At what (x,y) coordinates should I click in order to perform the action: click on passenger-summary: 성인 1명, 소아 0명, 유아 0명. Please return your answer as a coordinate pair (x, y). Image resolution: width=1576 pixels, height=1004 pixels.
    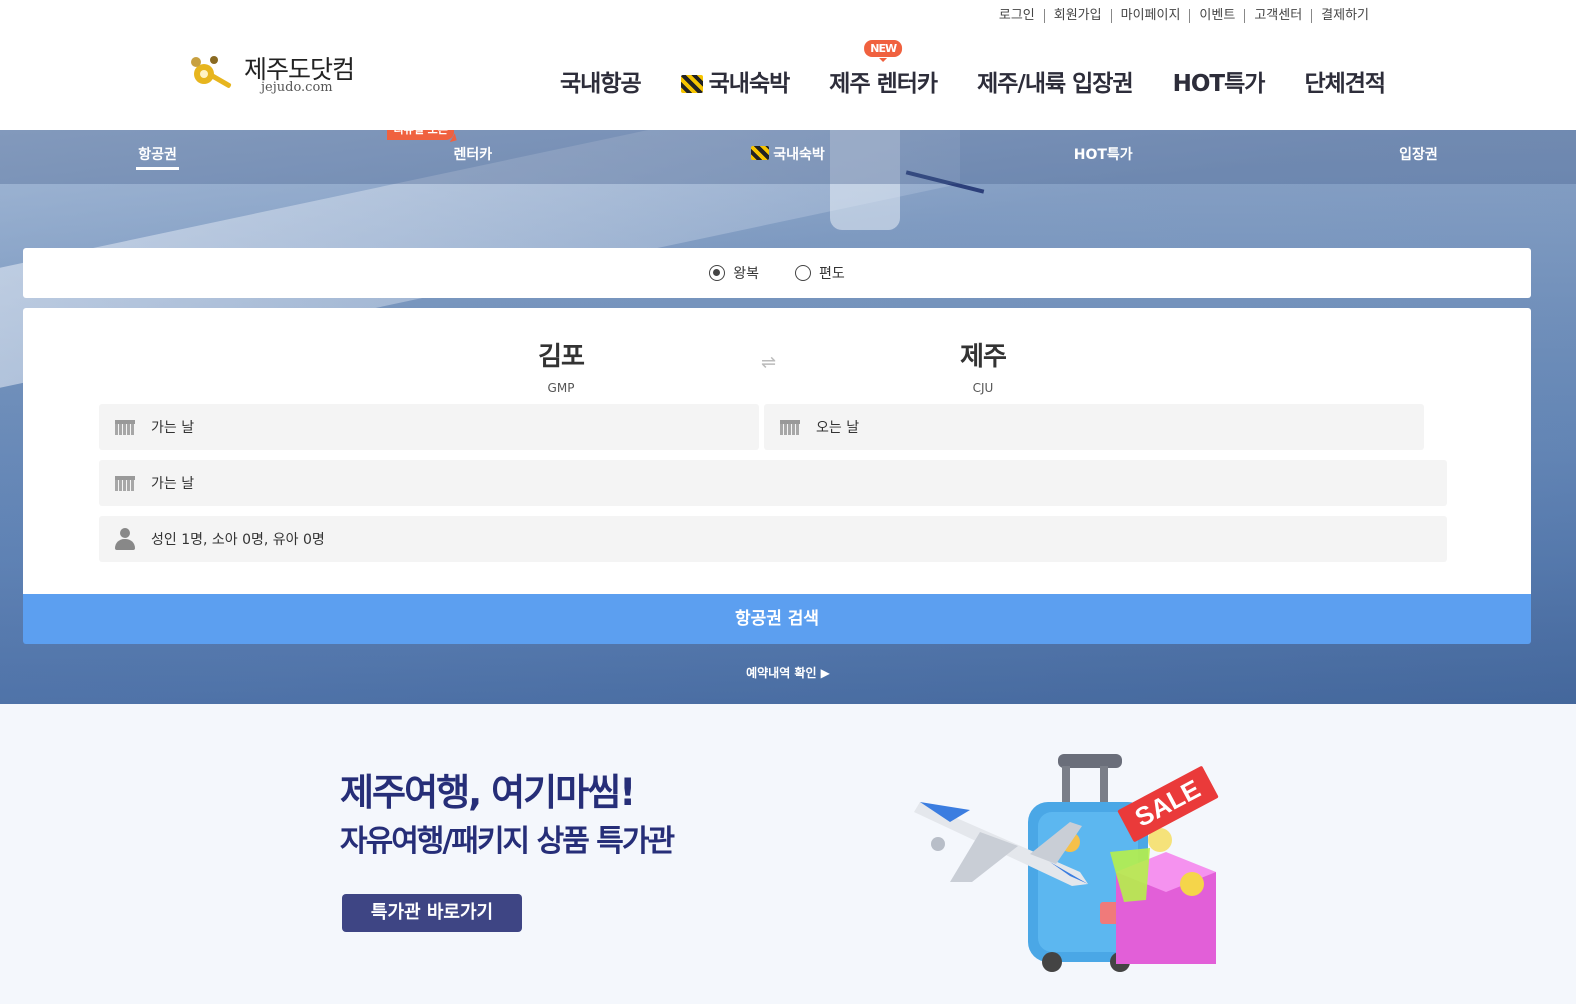
    Looking at the image, I should click on (238, 540).